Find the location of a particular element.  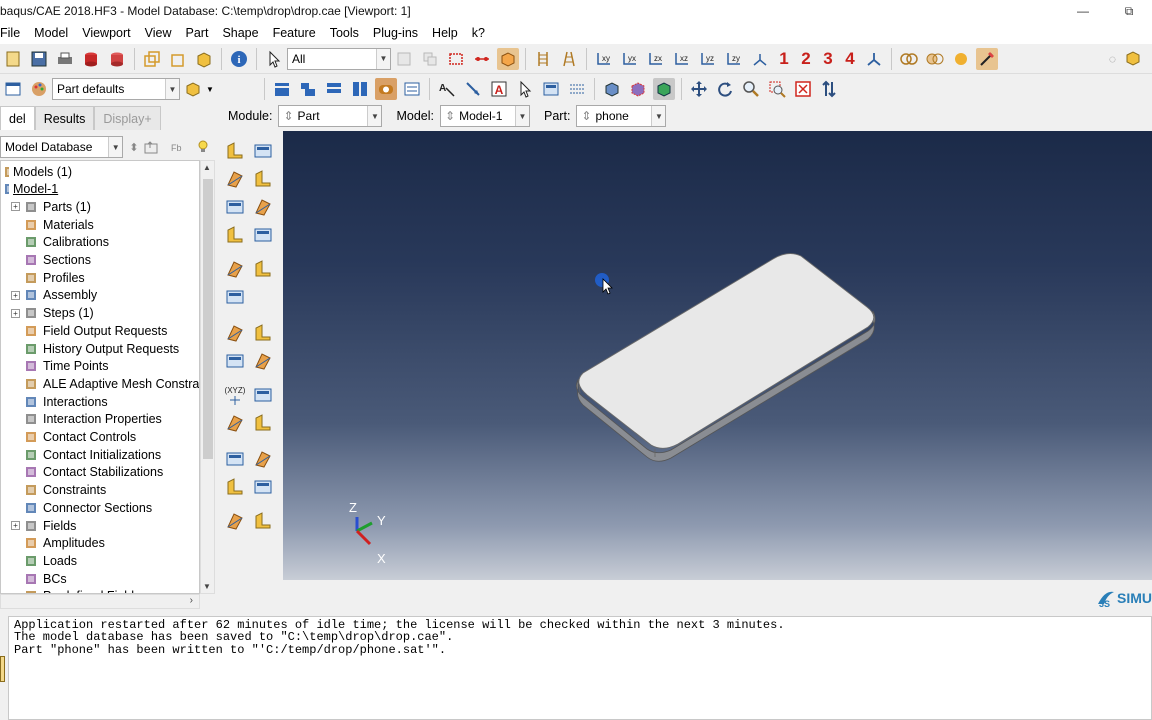

list-icon is located at coordinates (412, 89).